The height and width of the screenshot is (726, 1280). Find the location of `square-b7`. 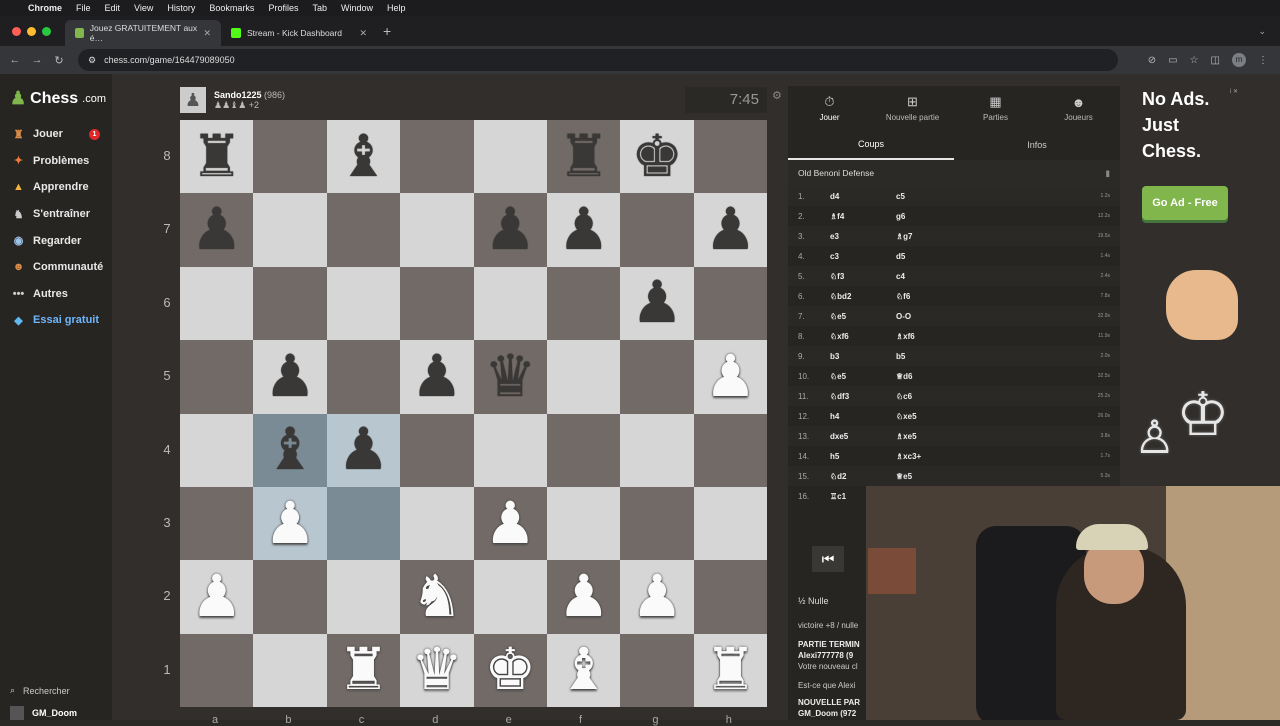

square-b7 is located at coordinates (290, 230).